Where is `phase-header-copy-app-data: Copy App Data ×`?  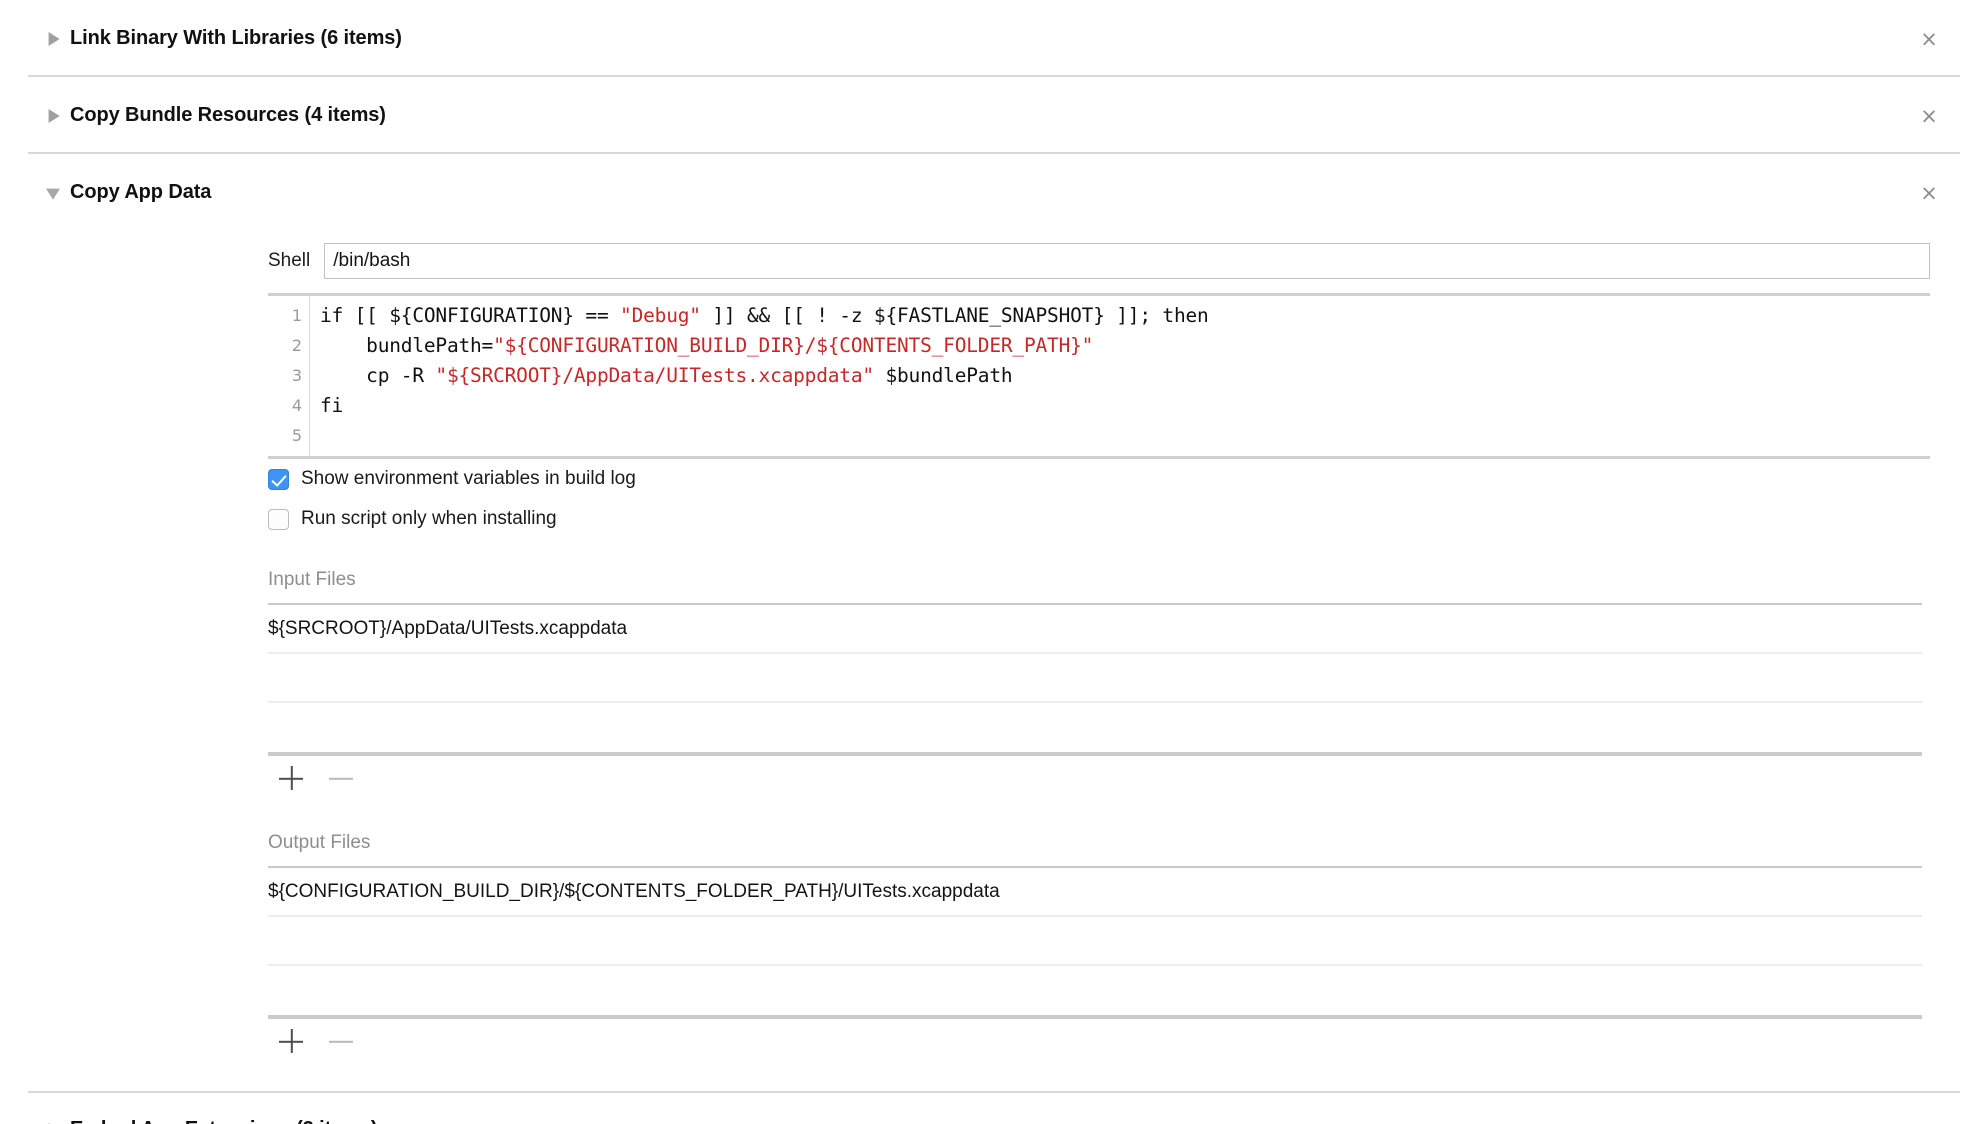
phase-header-copy-app-data: Copy App Data × is located at coordinates (989, 192).